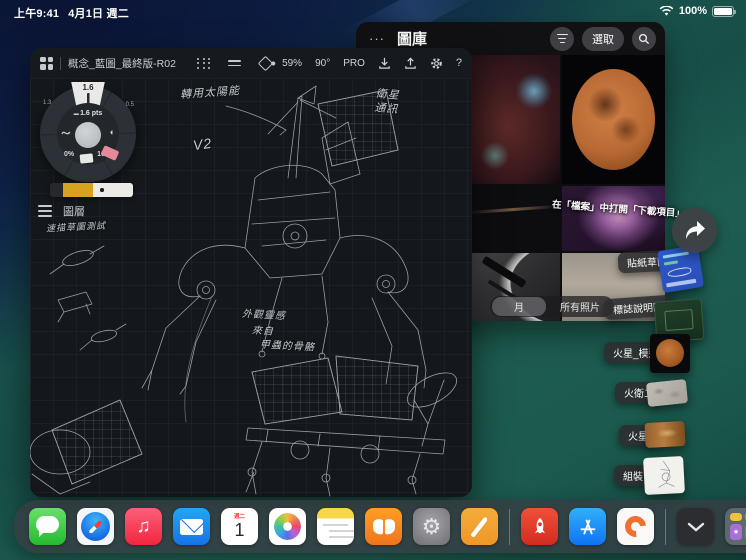 The width and height of the screenshot is (746, 560). What do you see at coordinates (384, 63) in the screenshot?
I see `import-icon` at bounding box center [384, 63].